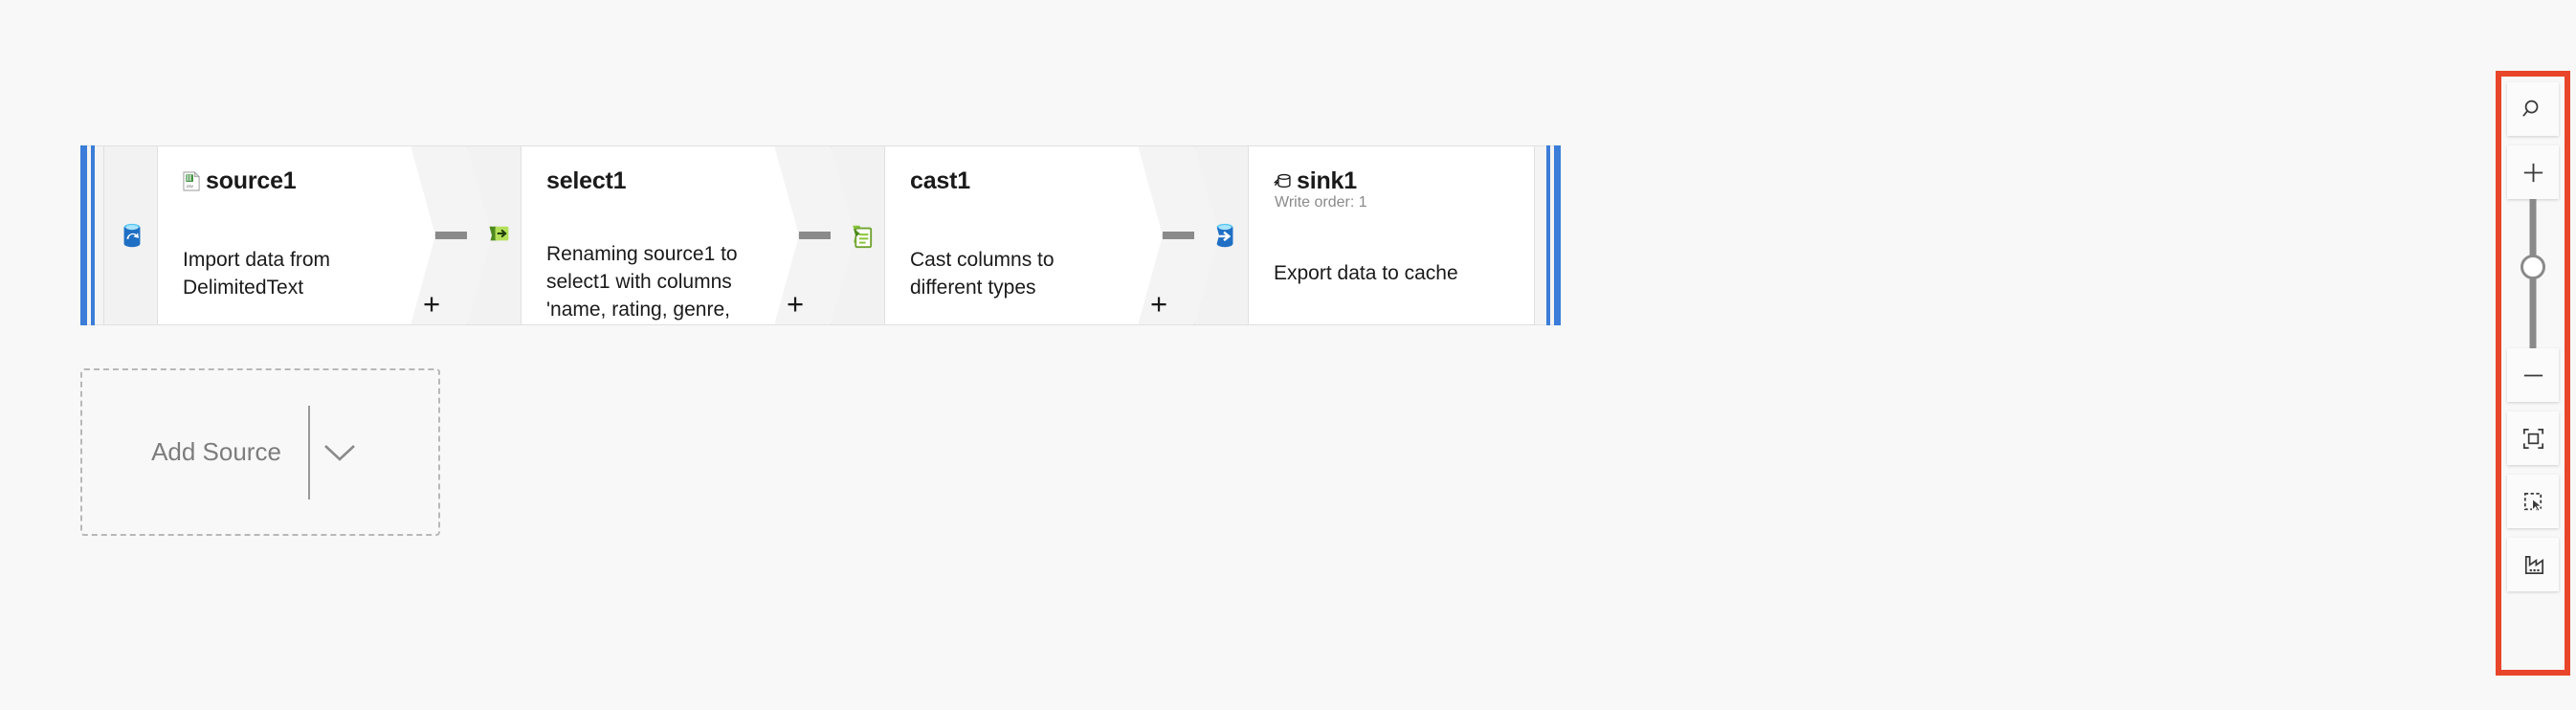  I want to click on node-title-cast1: cast1, so click(940, 180).